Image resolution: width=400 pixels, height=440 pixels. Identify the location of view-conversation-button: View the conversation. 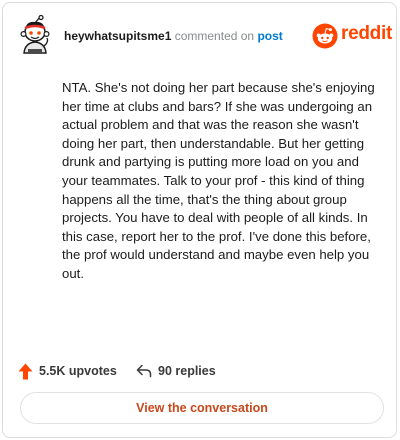
(202, 408).